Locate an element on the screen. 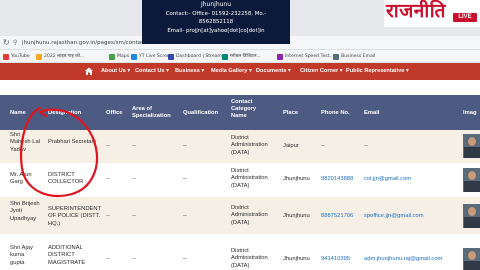 The height and width of the screenshot is (270, 480). column-header-qualification: Qualification is located at coordinates (200, 113).